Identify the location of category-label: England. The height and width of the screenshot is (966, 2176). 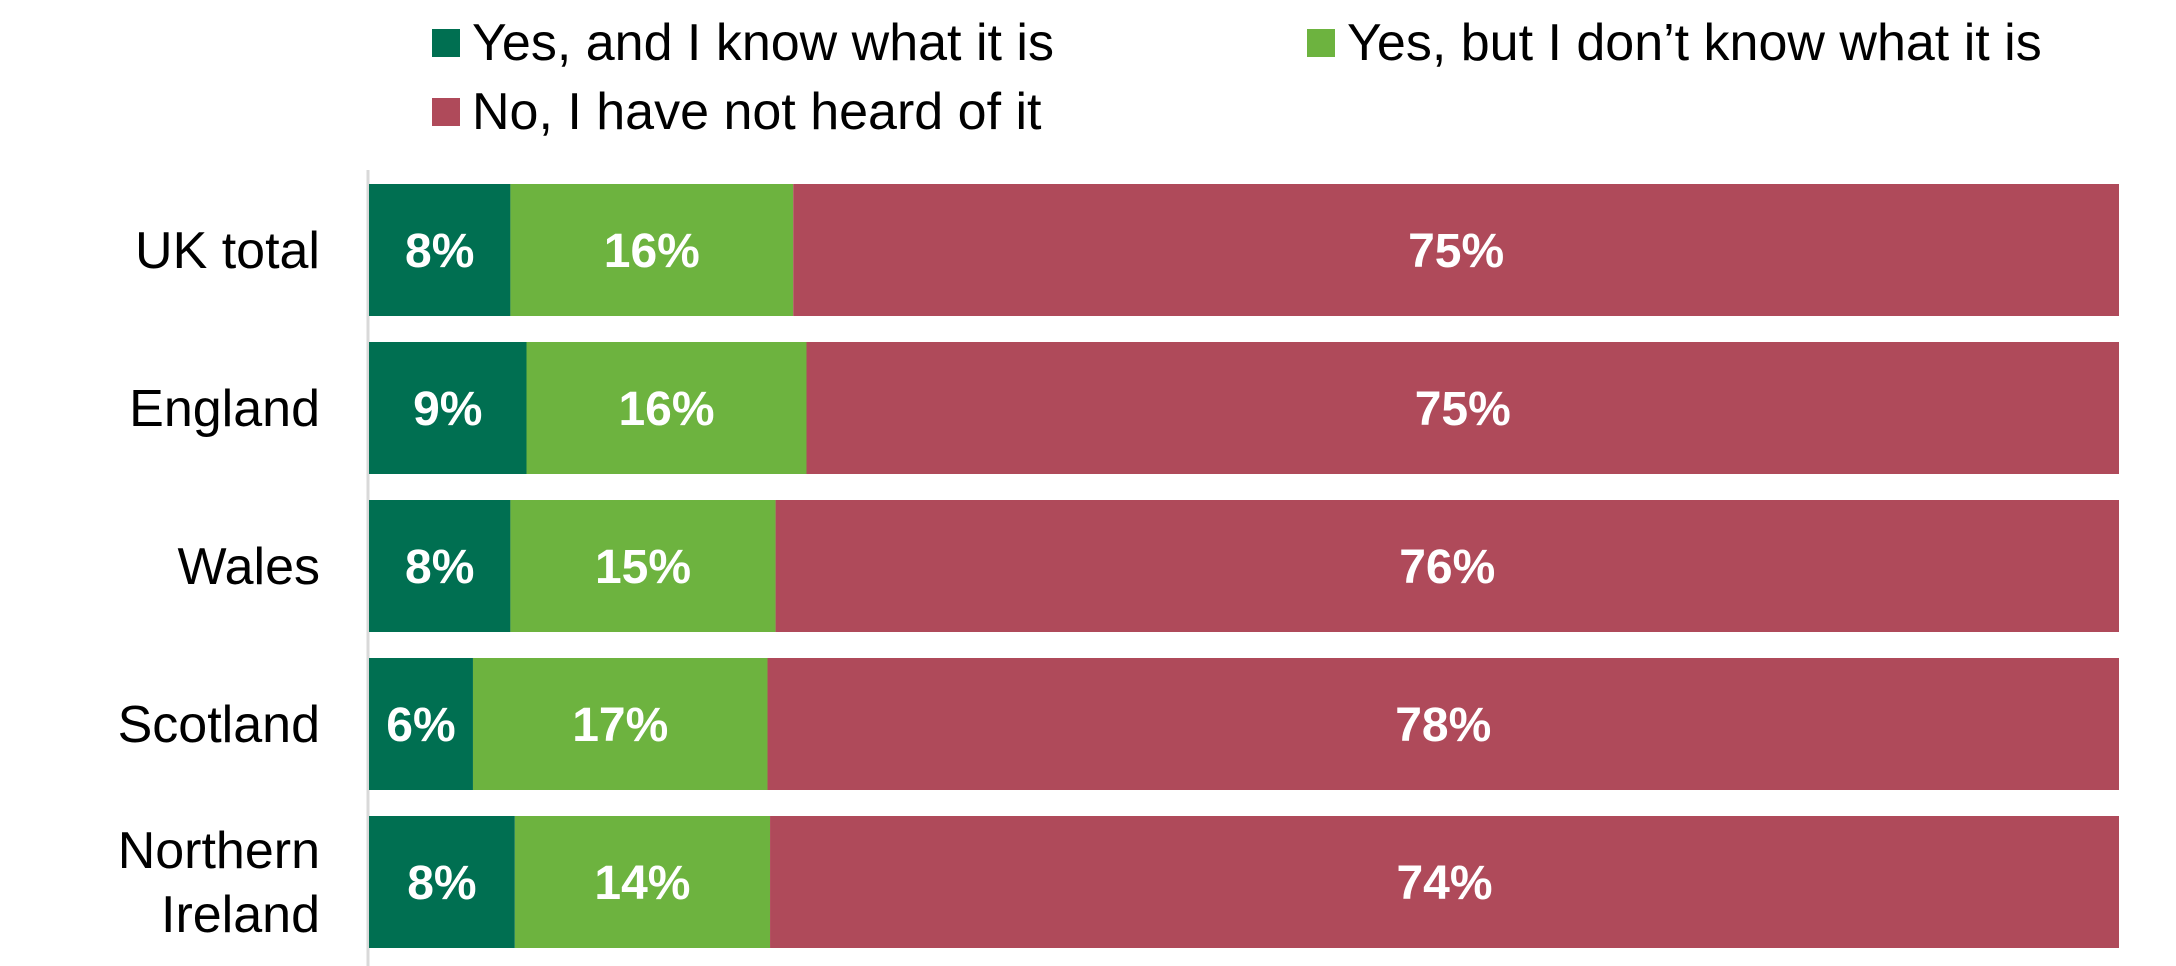
(224, 409).